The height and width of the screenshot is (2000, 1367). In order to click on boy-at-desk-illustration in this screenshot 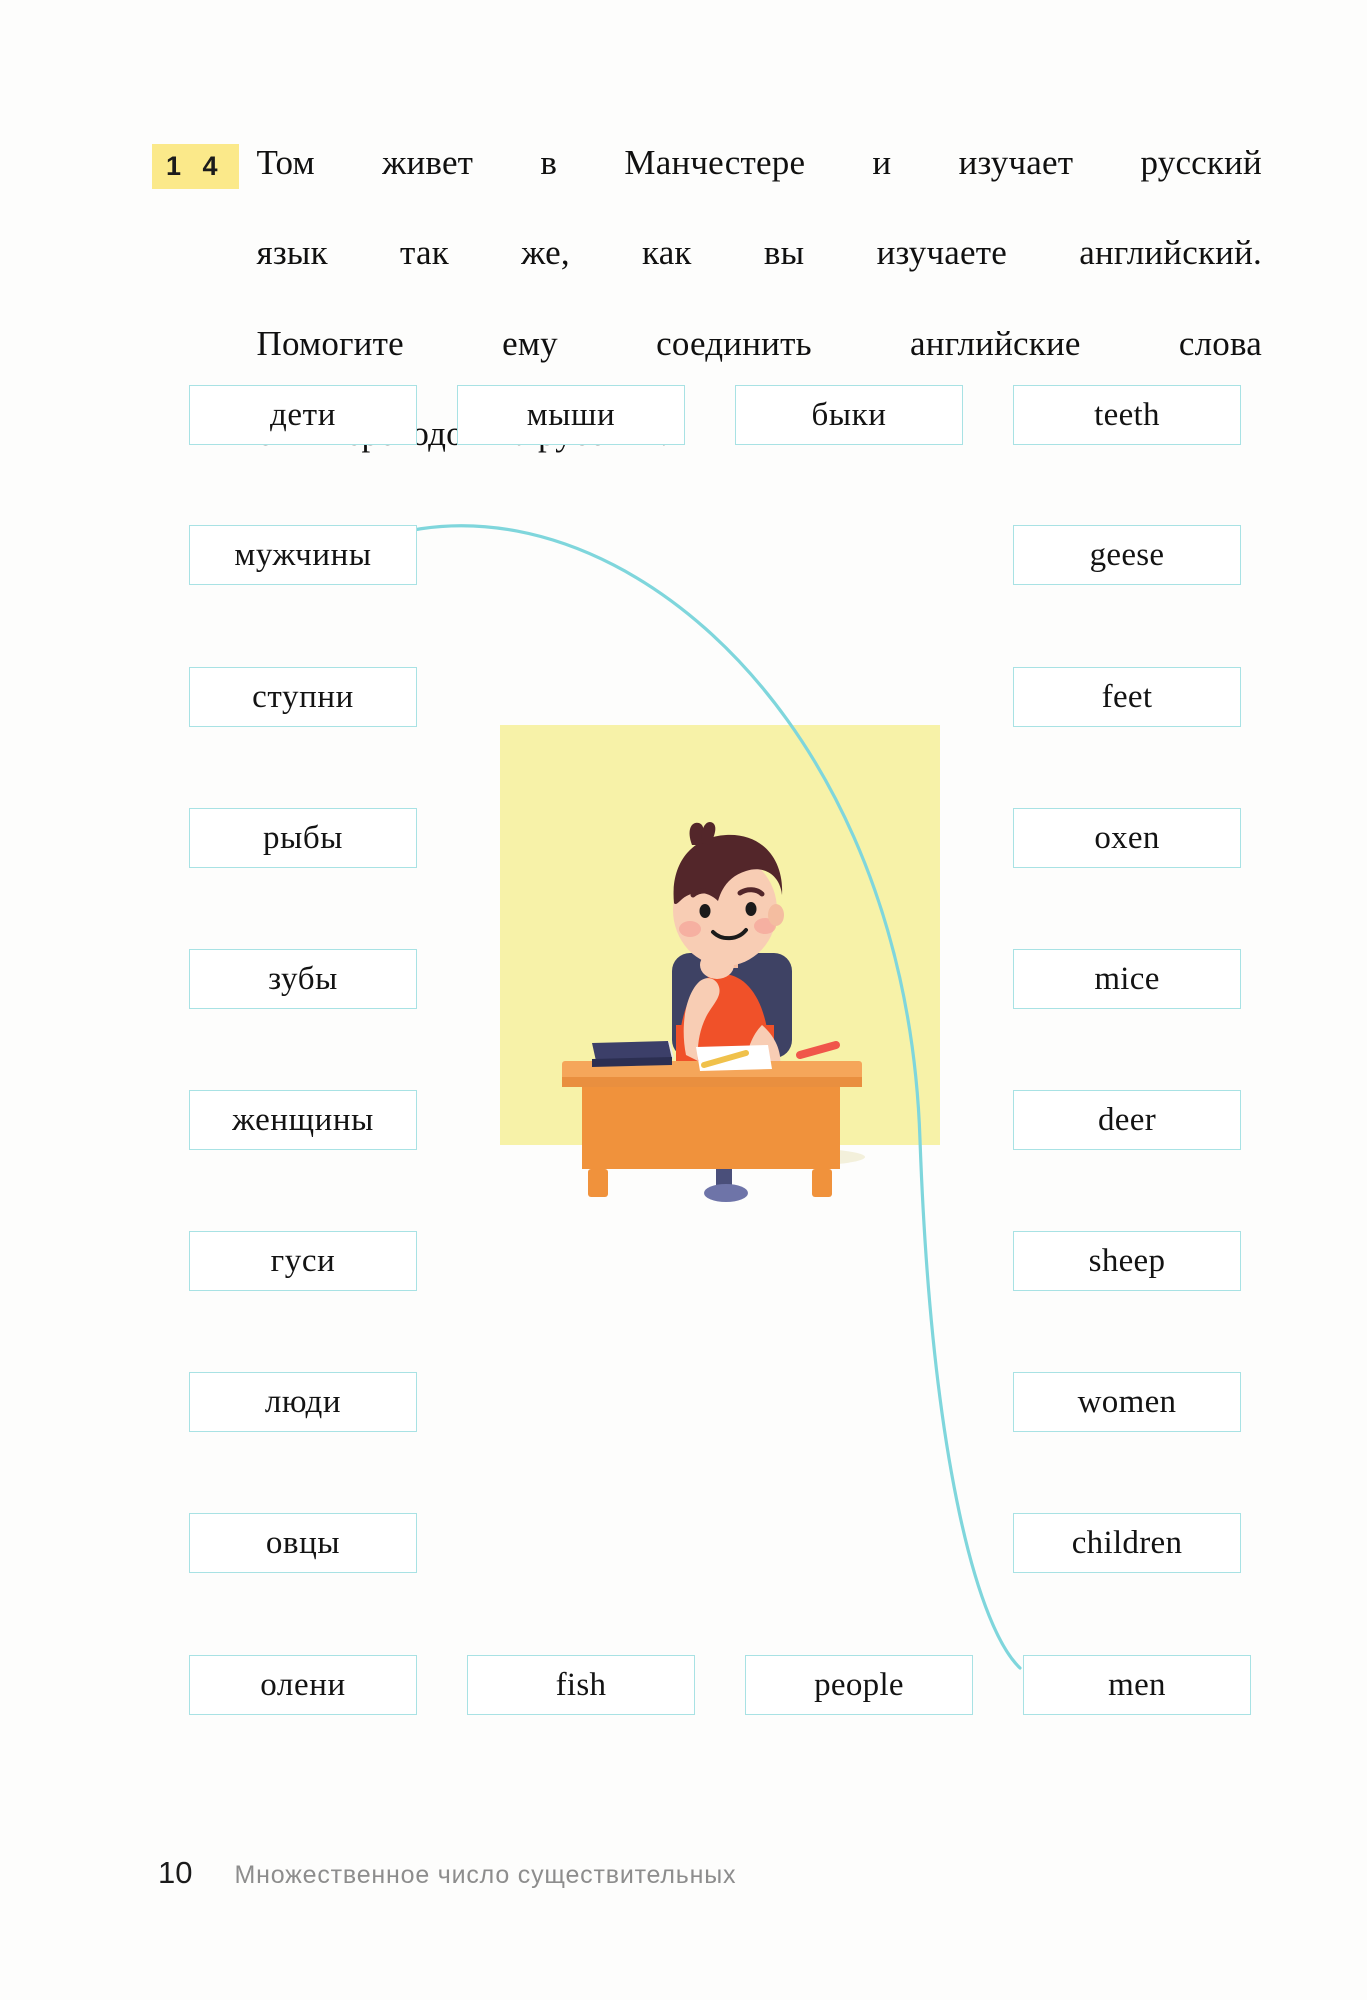, I will do `click(720, 967)`.